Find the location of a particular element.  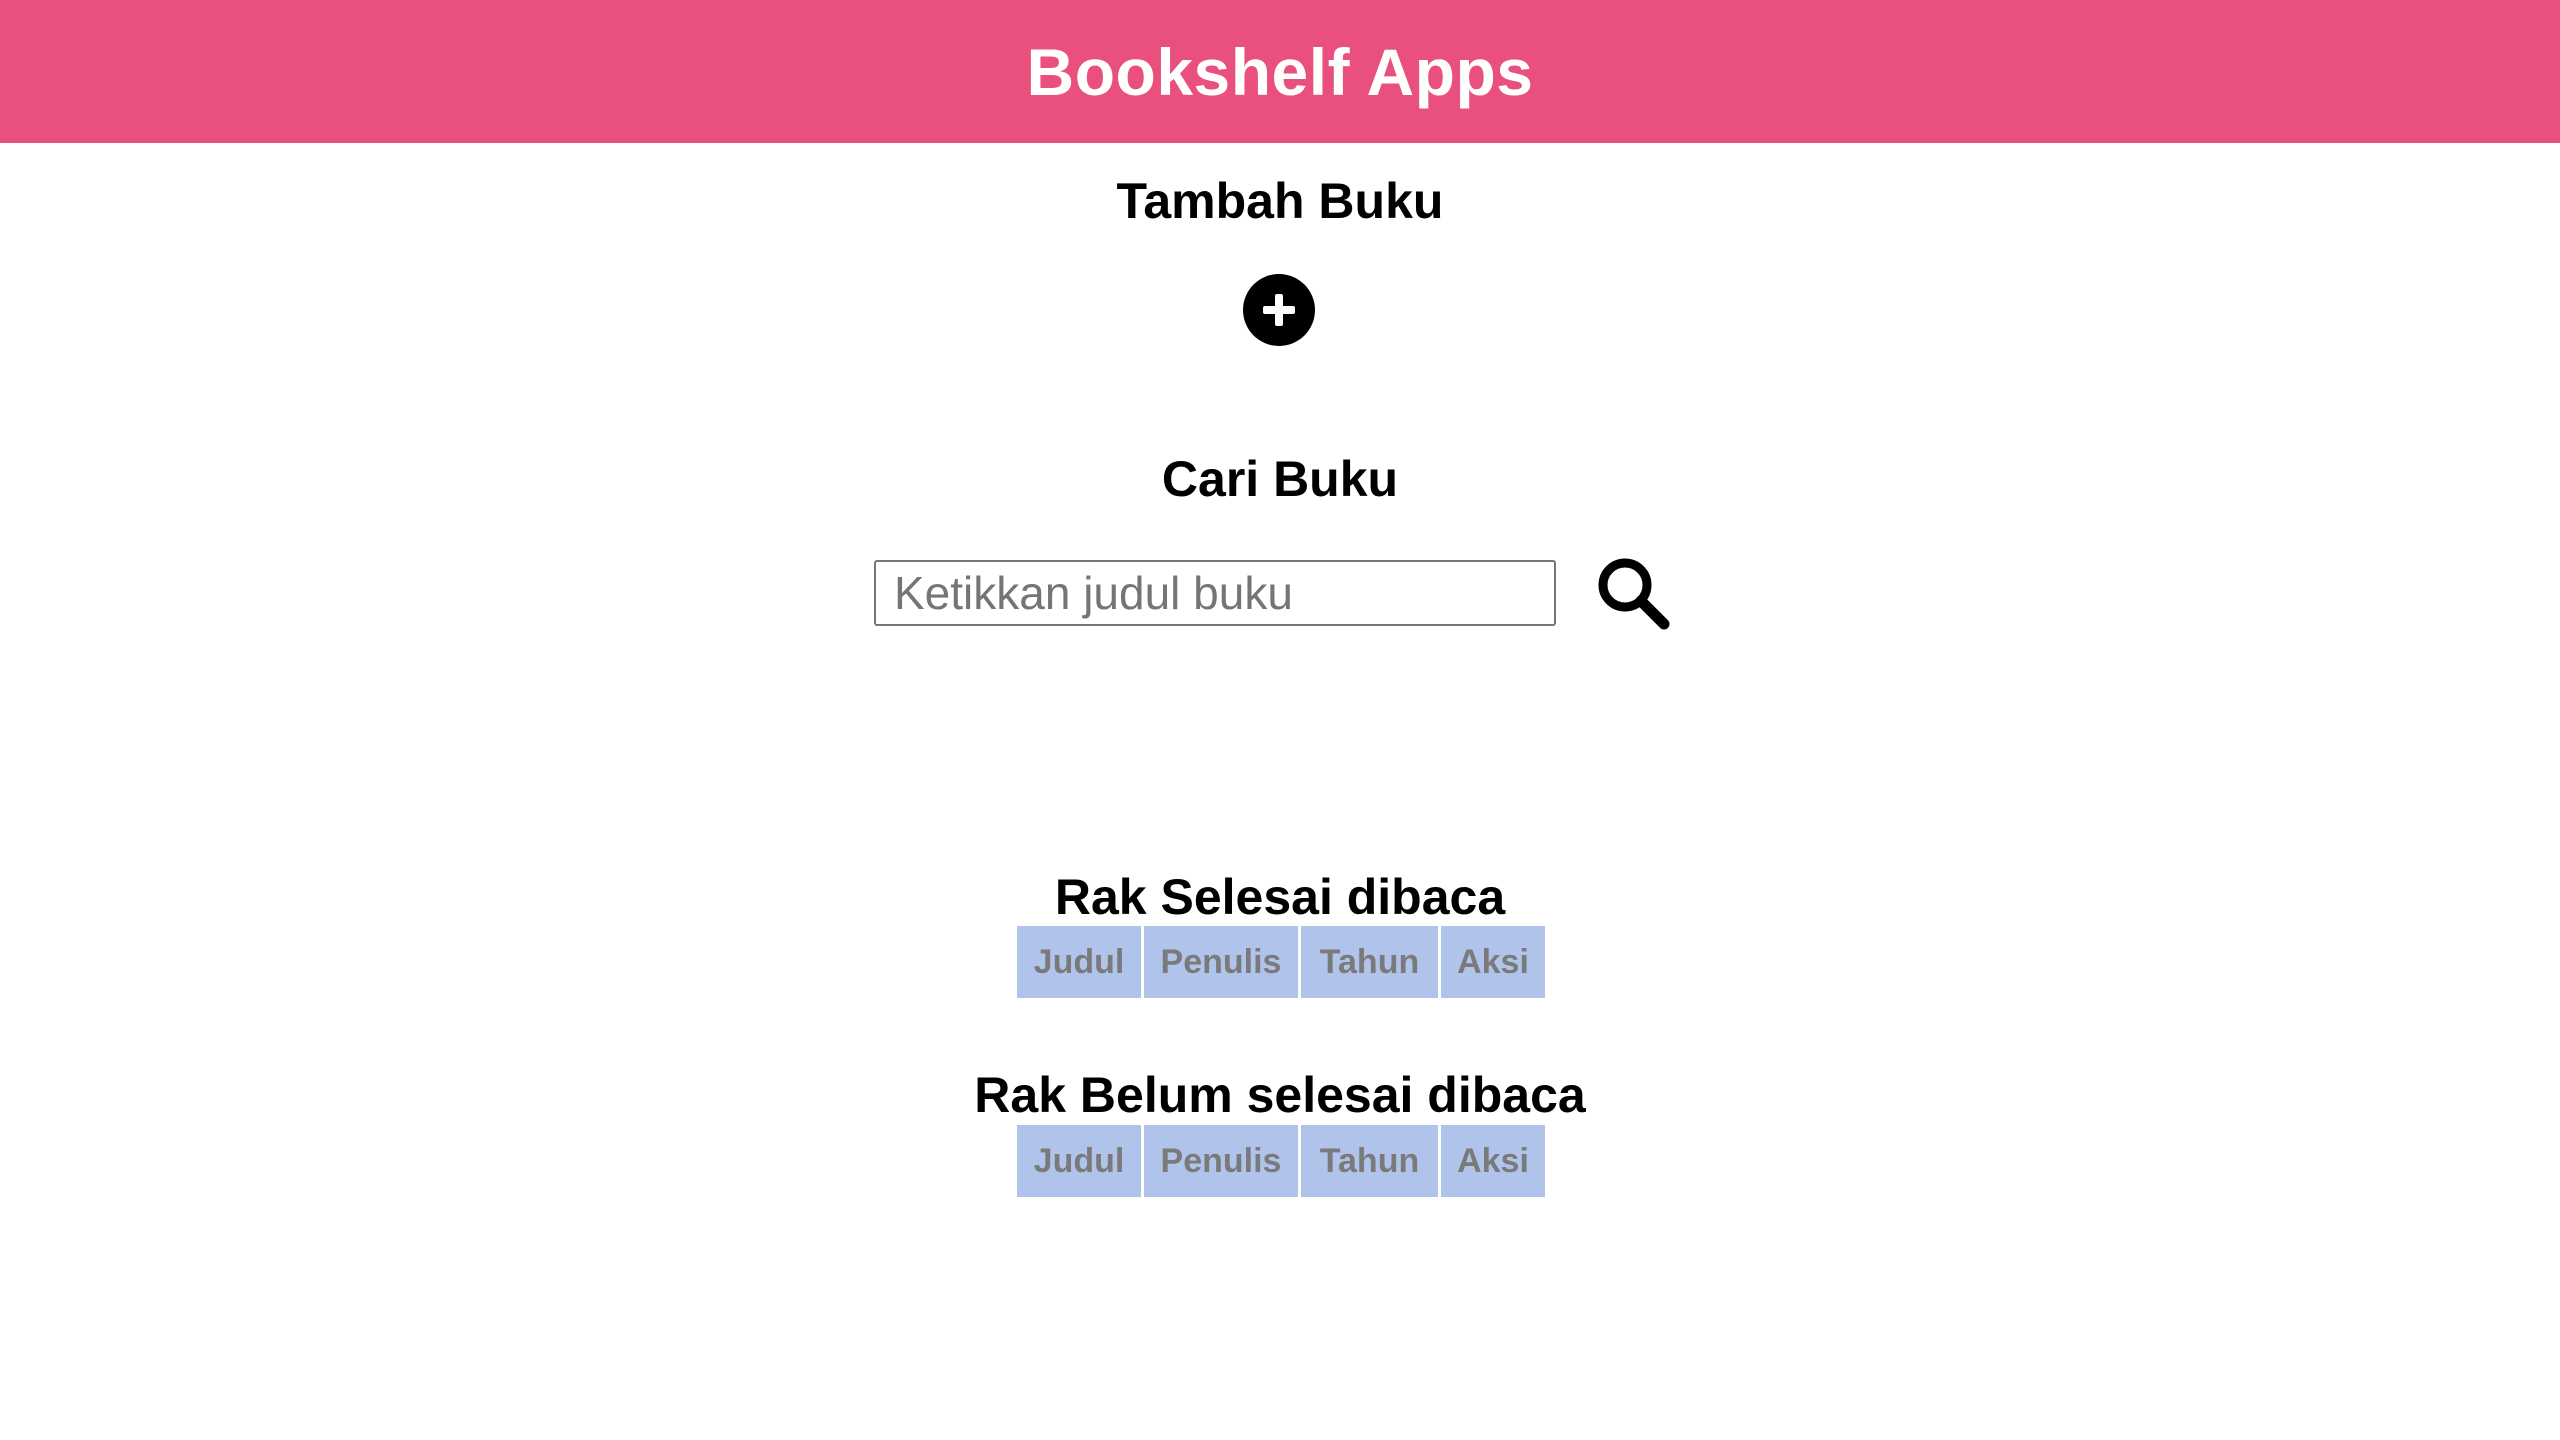

add-book-title: Tambah Buku is located at coordinates (1280, 201).